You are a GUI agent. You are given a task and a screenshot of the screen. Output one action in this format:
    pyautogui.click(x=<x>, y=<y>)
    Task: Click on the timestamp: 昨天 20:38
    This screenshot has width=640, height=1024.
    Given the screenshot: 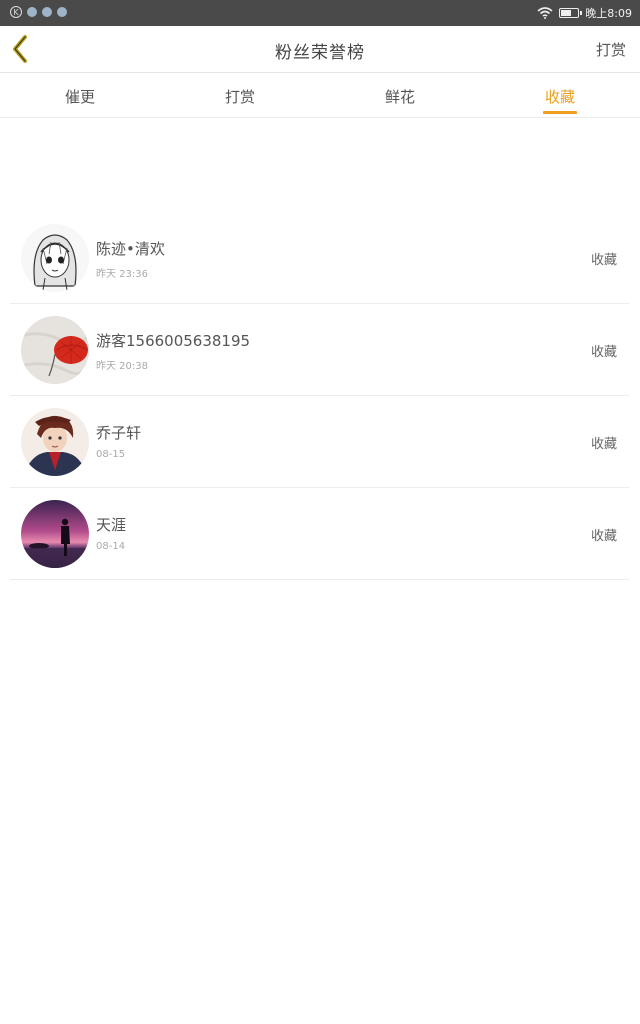 What is the action you would take?
    pyautogui.click(x=122, y=366)
    